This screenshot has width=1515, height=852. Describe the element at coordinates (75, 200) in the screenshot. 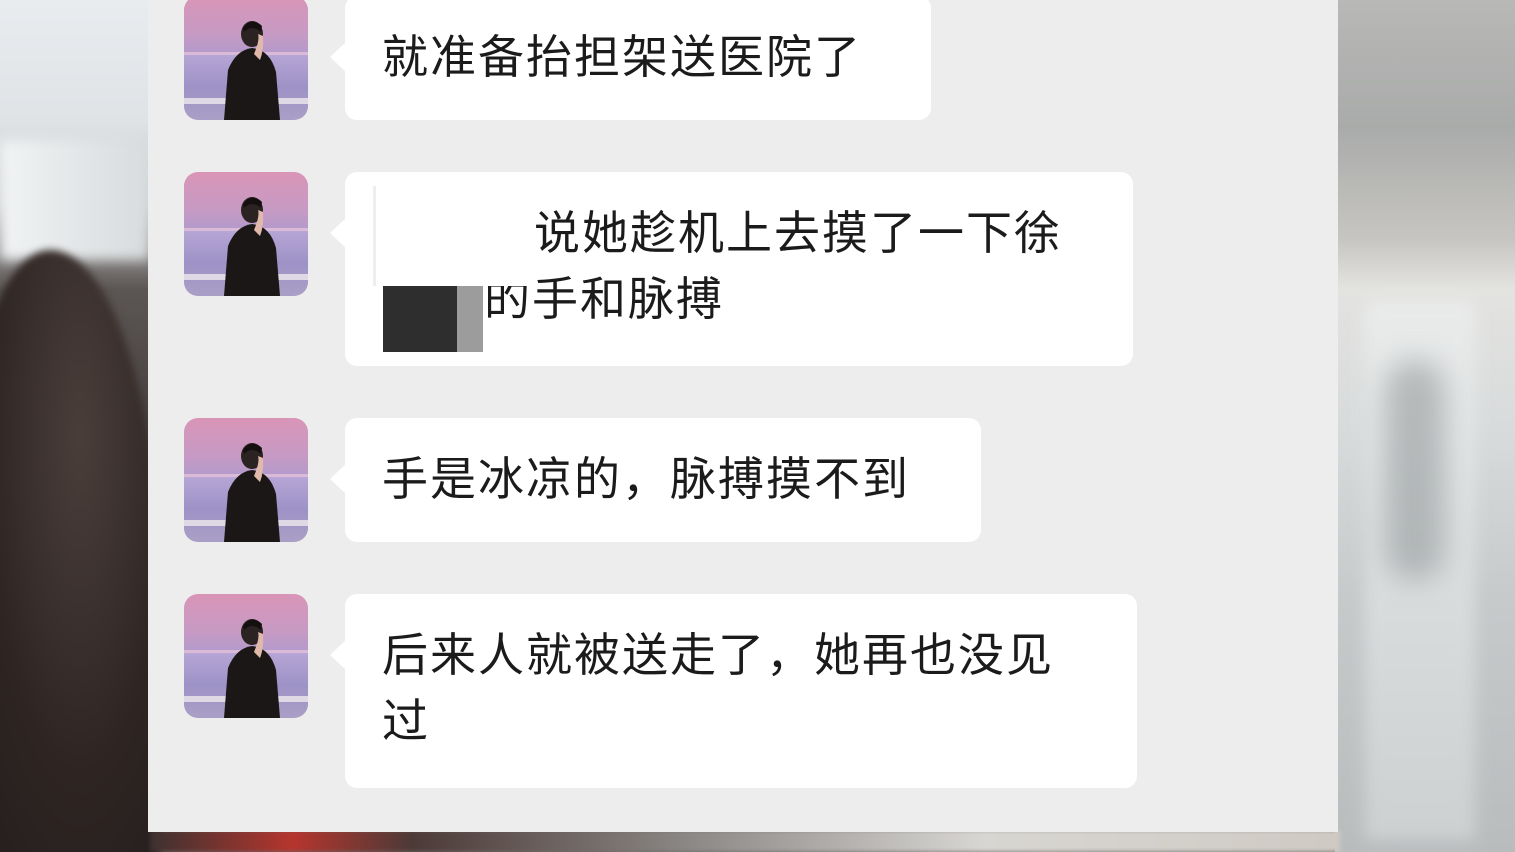

I see `background-window` at that location.